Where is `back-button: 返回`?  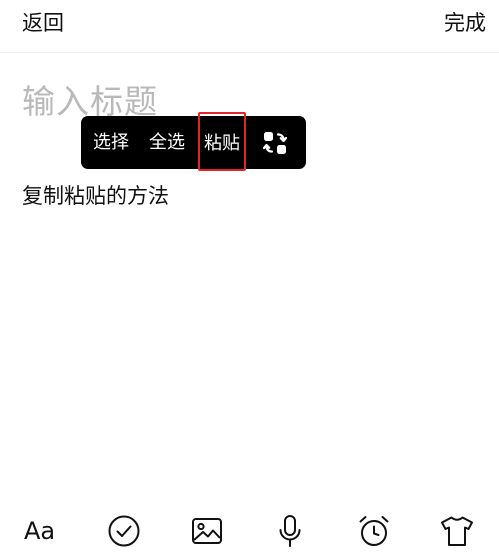
back-button: 返回 is located at coordinates (43, 23).